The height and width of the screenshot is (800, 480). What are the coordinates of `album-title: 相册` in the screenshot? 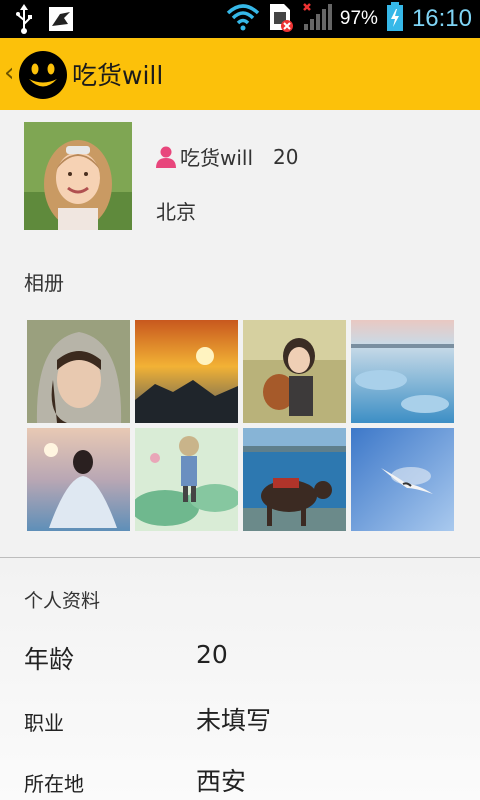 It's located at (44, 283).